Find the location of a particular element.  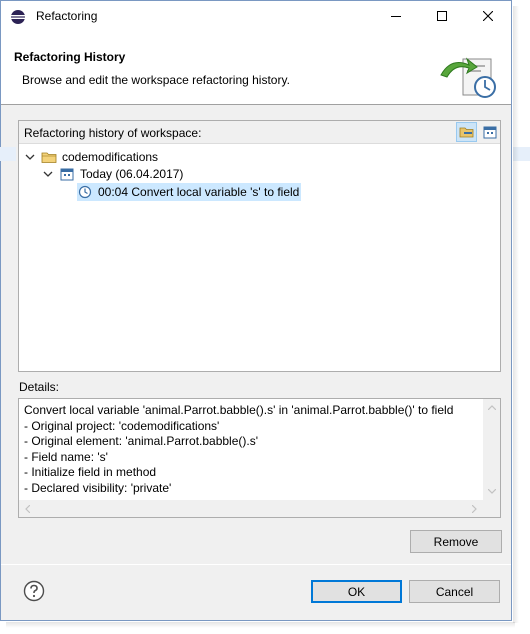

calendar-icon is located at coordinates (67, 174).